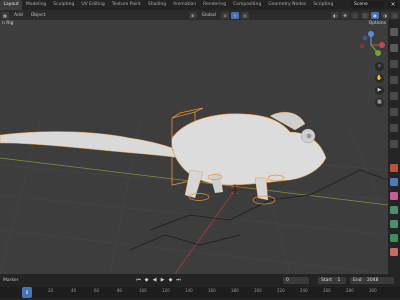  I want to click on marker-menu: Marker, so click(11, 280).